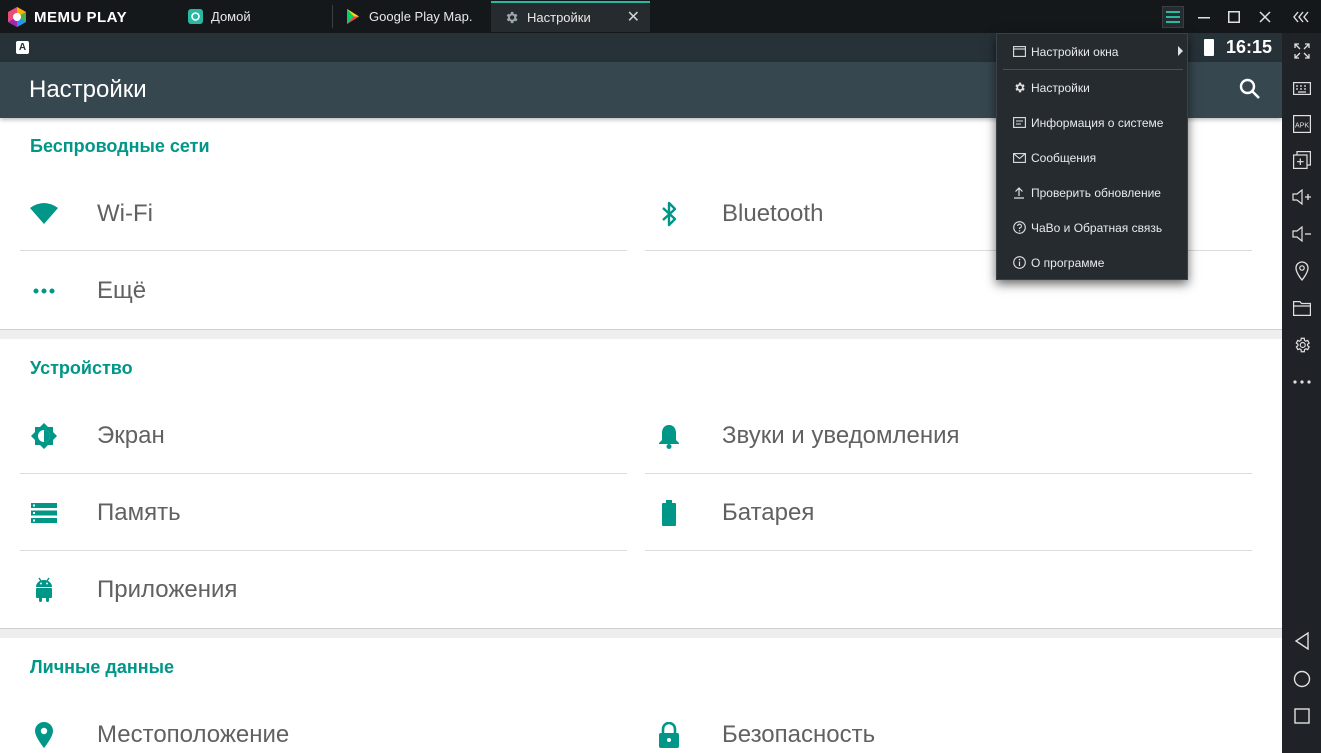  Describe the element at coordinates (323, 590) in the screenshot. I see `settings-item-apps: Приложения` at that location.